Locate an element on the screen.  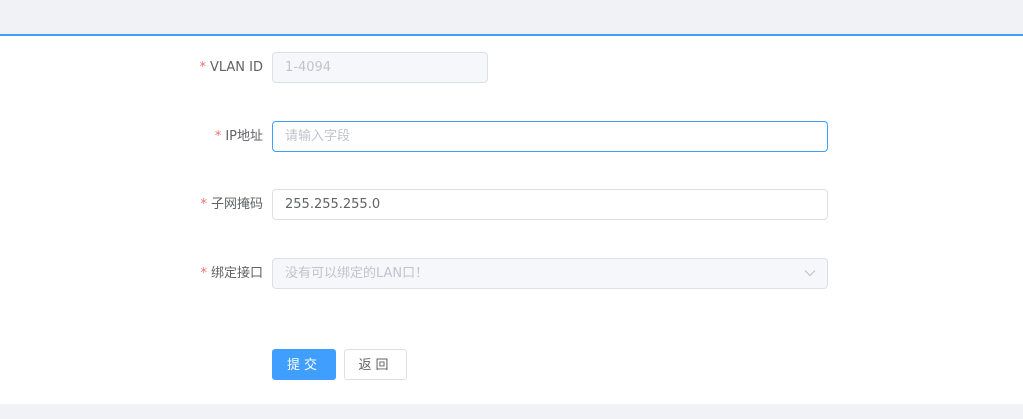
vlan-id-label: * VLAN ID is located at coordinates (231, 67).